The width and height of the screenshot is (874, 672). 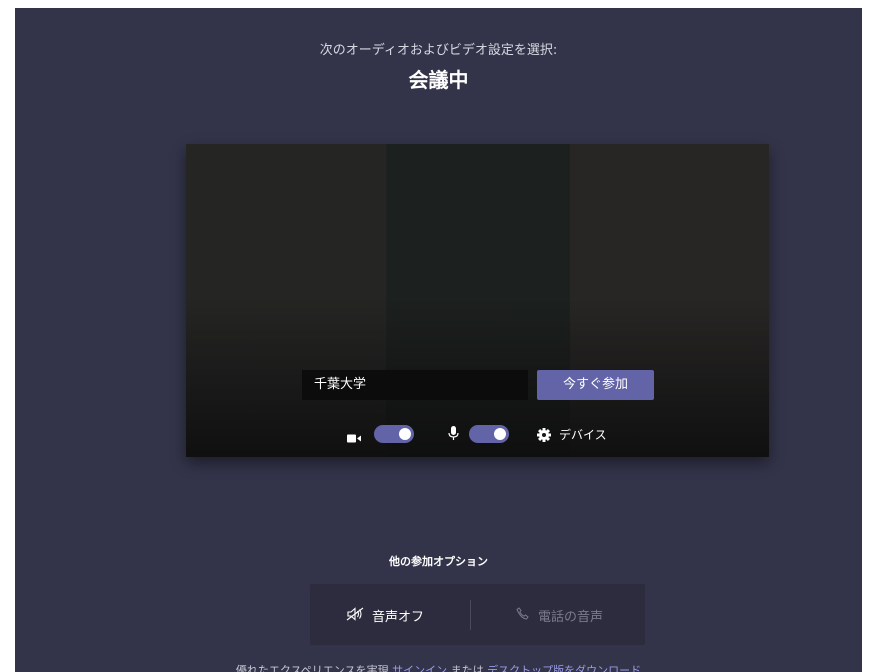 I want to click on gear-icon, so click(x=544, y=436).